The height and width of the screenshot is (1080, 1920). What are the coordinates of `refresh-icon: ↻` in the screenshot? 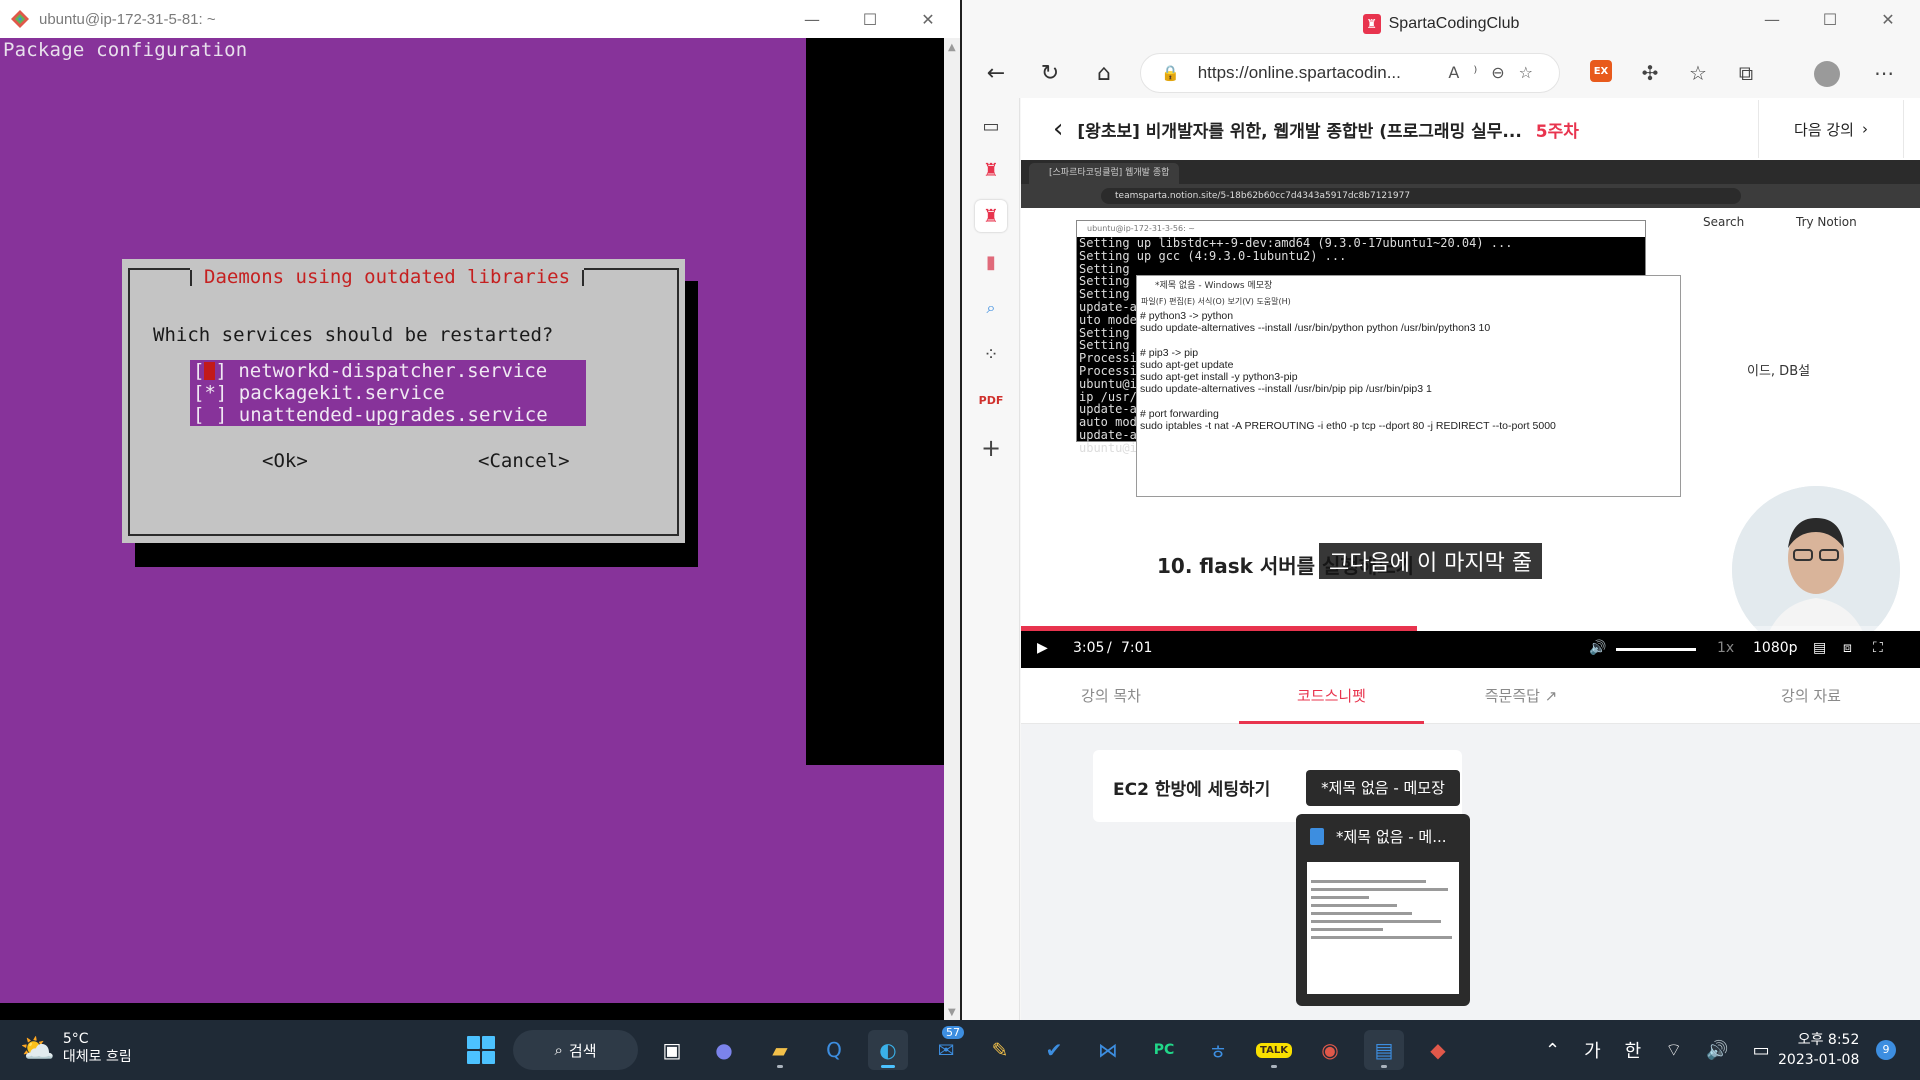 It's located at (1050, 73).